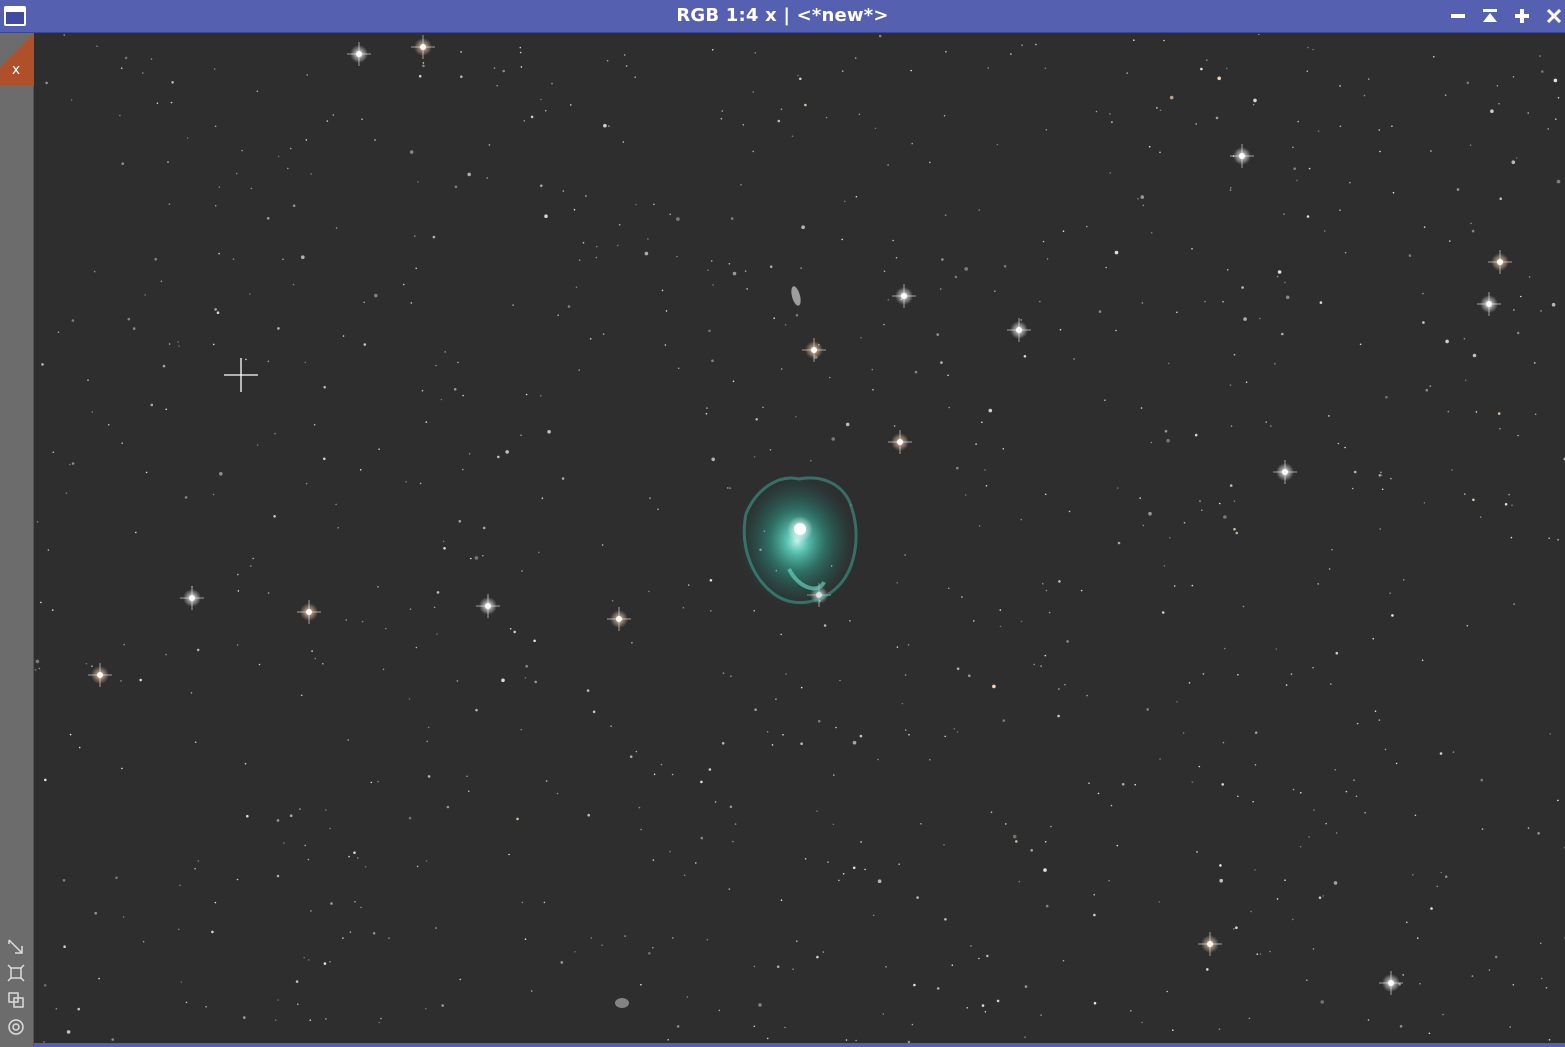 The width and height of the screenshot is (1565, 1047). I want to click on minimize-button, so click(1458, 16).